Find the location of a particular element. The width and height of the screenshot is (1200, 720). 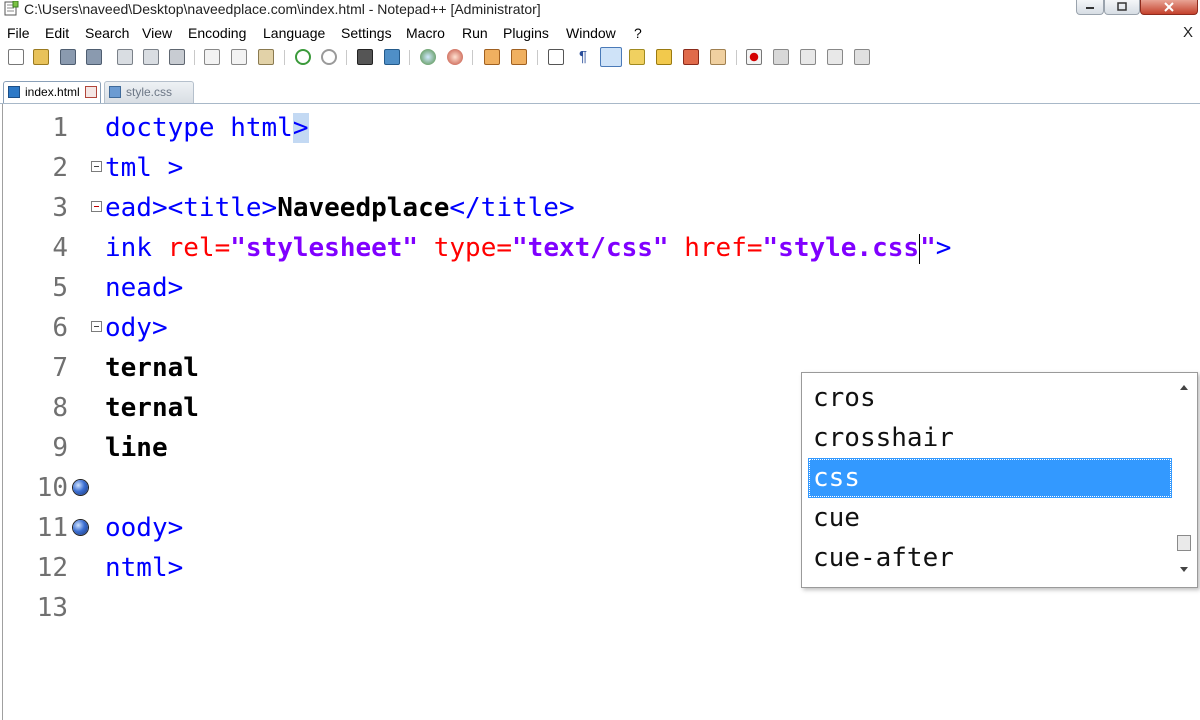

code-text: oody> is located at coordinates (144, 528).